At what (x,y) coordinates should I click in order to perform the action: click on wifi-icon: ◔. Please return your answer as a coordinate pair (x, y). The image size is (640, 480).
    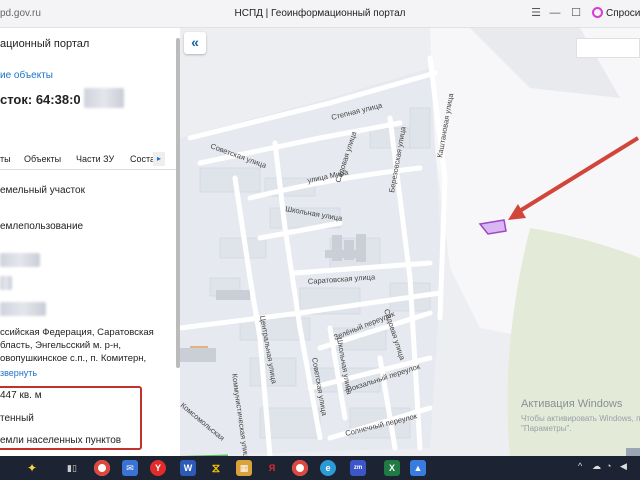
    Looking at the image, I should click on (608, 466).